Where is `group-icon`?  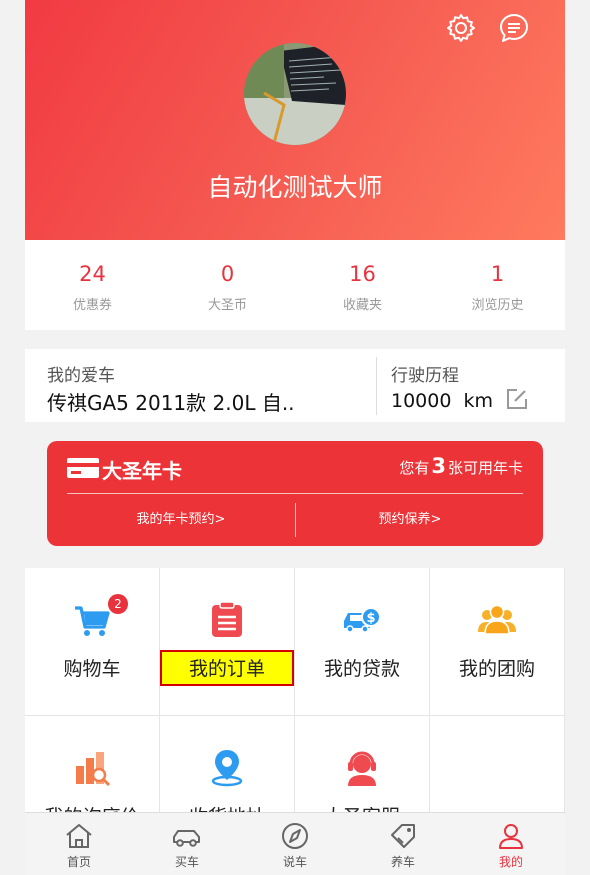 group-icon is located at coordinates (497, 619).